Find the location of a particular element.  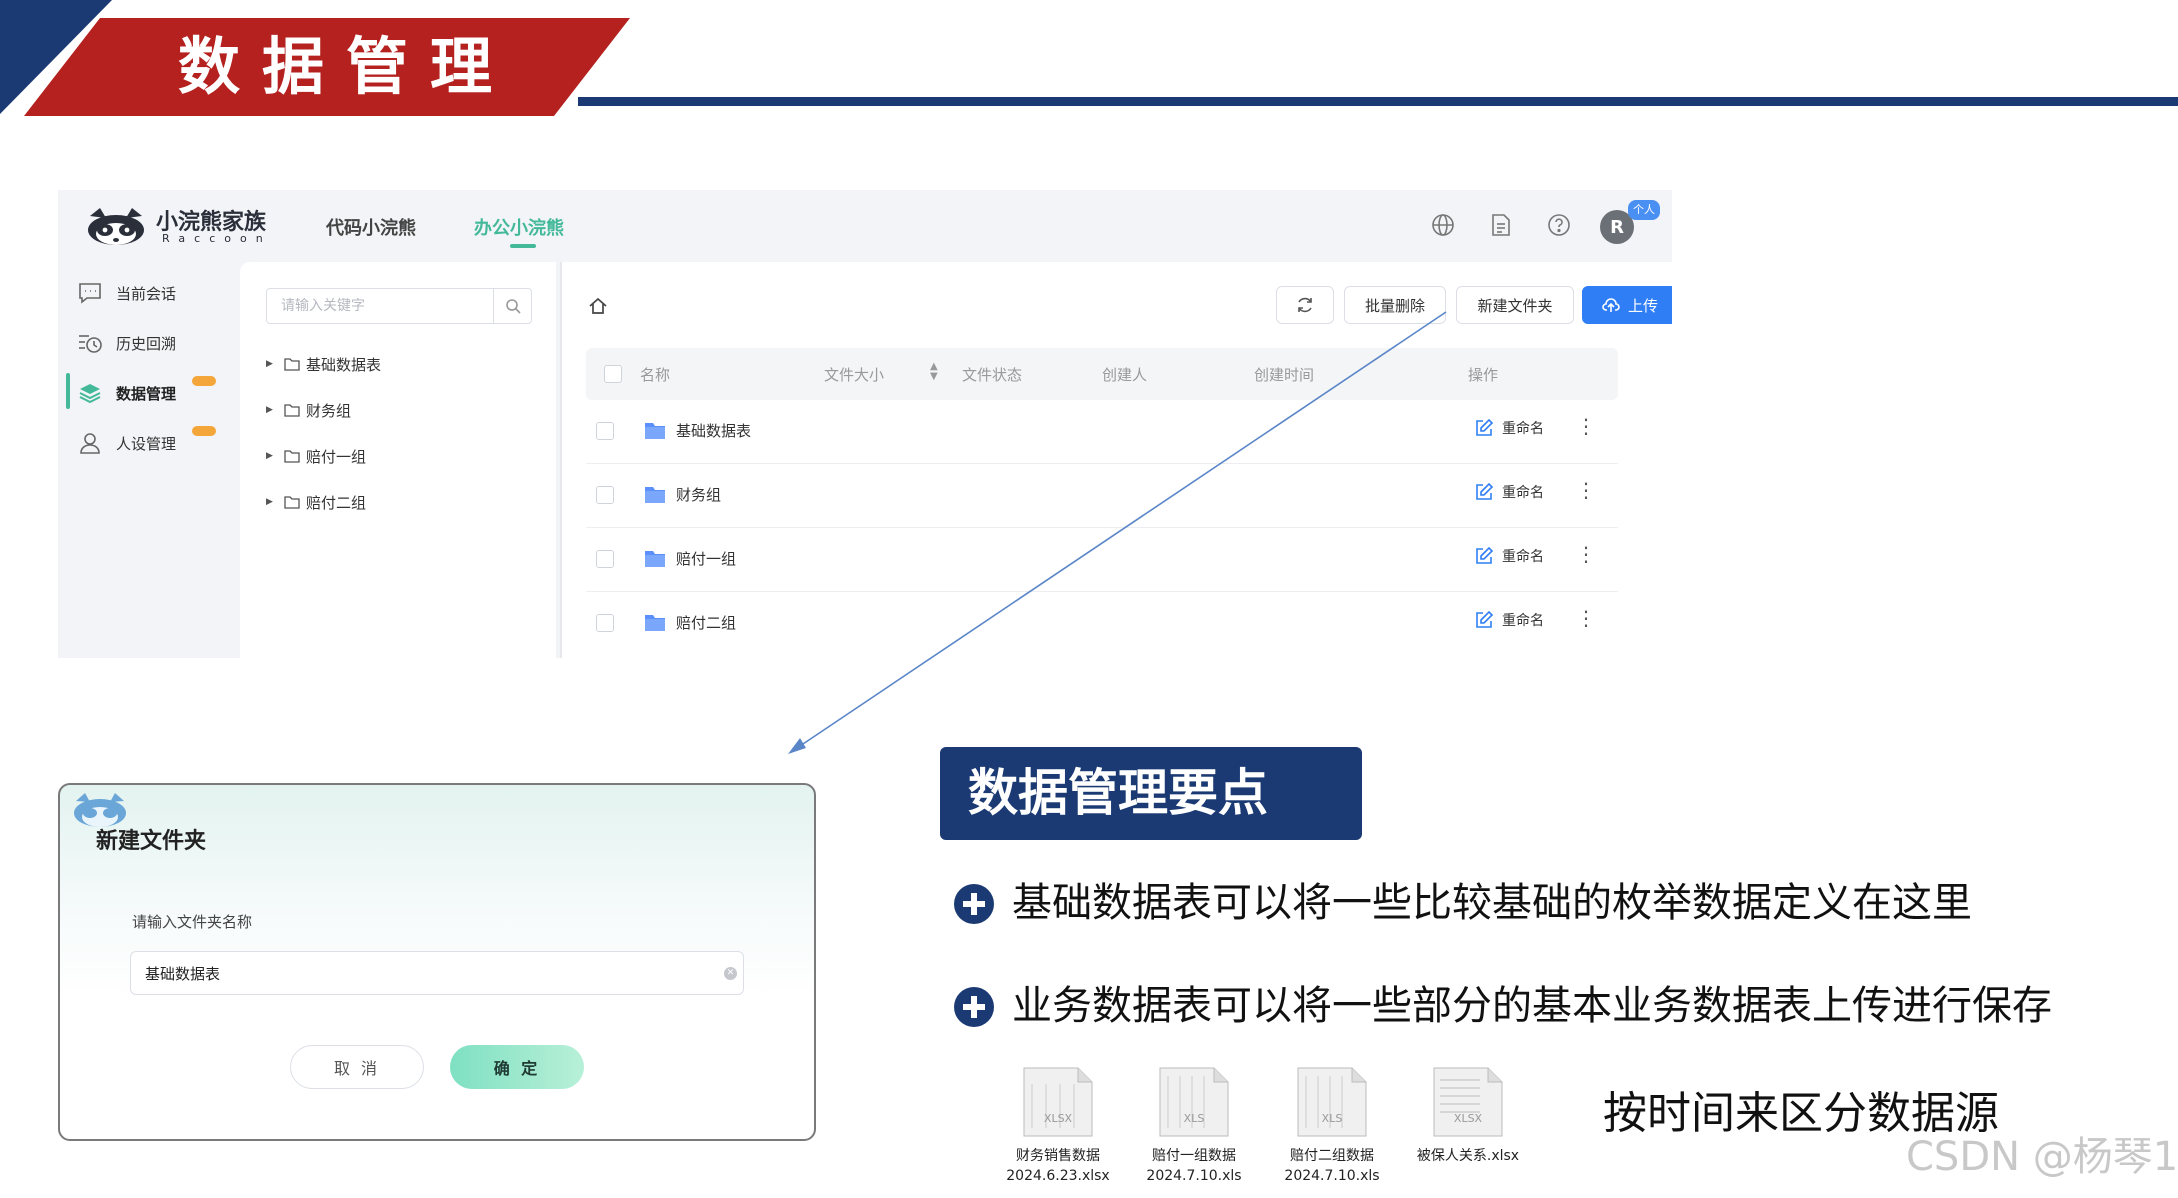

app-topbar: 小浣熊家族 Raccoon 代码小浣熊 办公小浣熊 R 个人 is located at coordinates (865, 226).